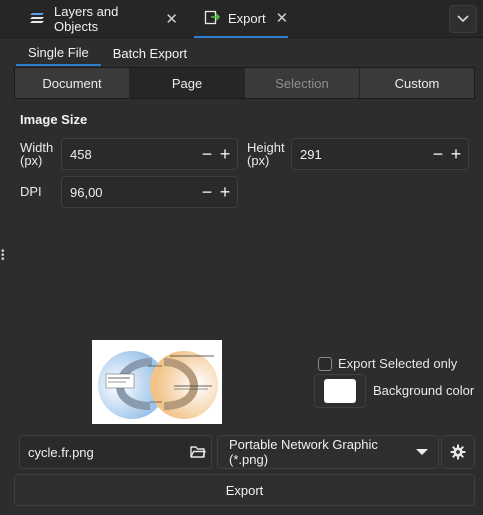 This screenshot has width=483, height=515. What do you see at coordinates (325, 363) in the screenshot?
I see `export-selected-only-checkbox` at bounding box center [325, 363].